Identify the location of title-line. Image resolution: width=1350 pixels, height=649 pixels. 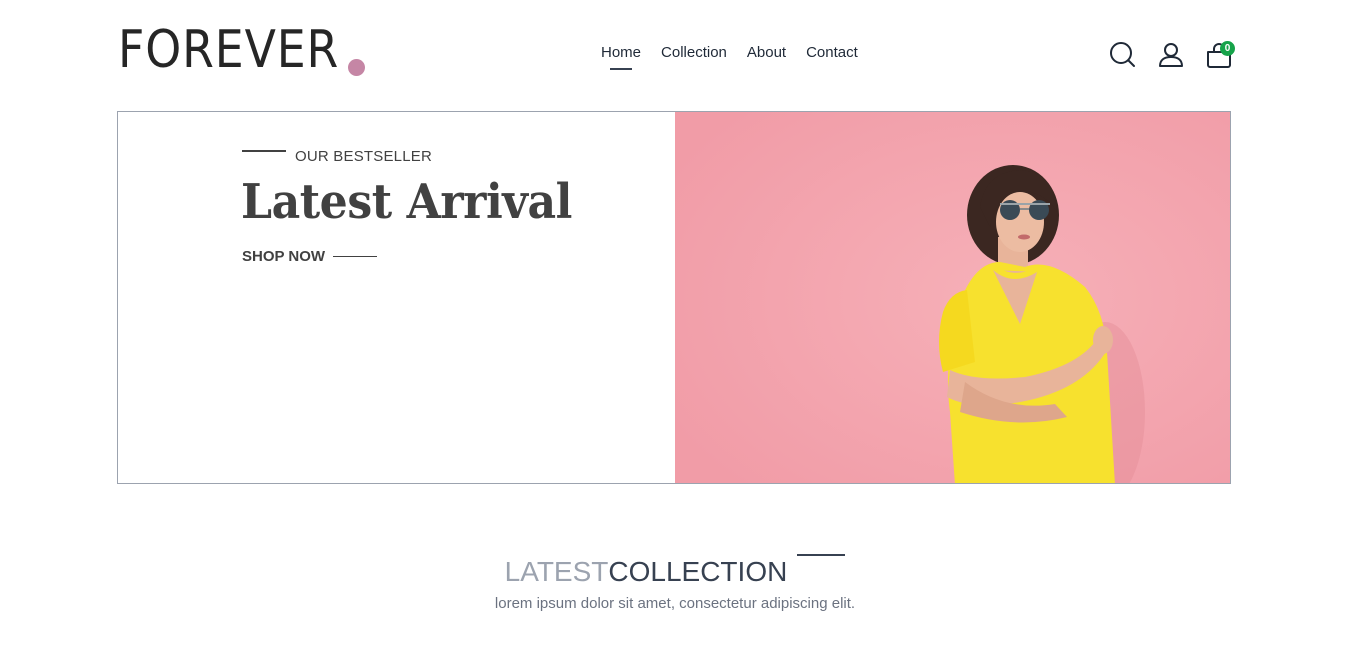
(821, 555).